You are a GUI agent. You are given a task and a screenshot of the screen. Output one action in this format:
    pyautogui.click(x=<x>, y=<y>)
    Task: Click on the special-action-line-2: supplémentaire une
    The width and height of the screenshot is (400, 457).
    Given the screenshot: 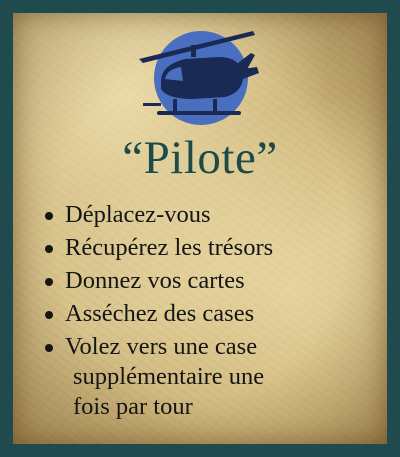 What is the action you would take?
    pyautogui.click(x=169, y=376)
    